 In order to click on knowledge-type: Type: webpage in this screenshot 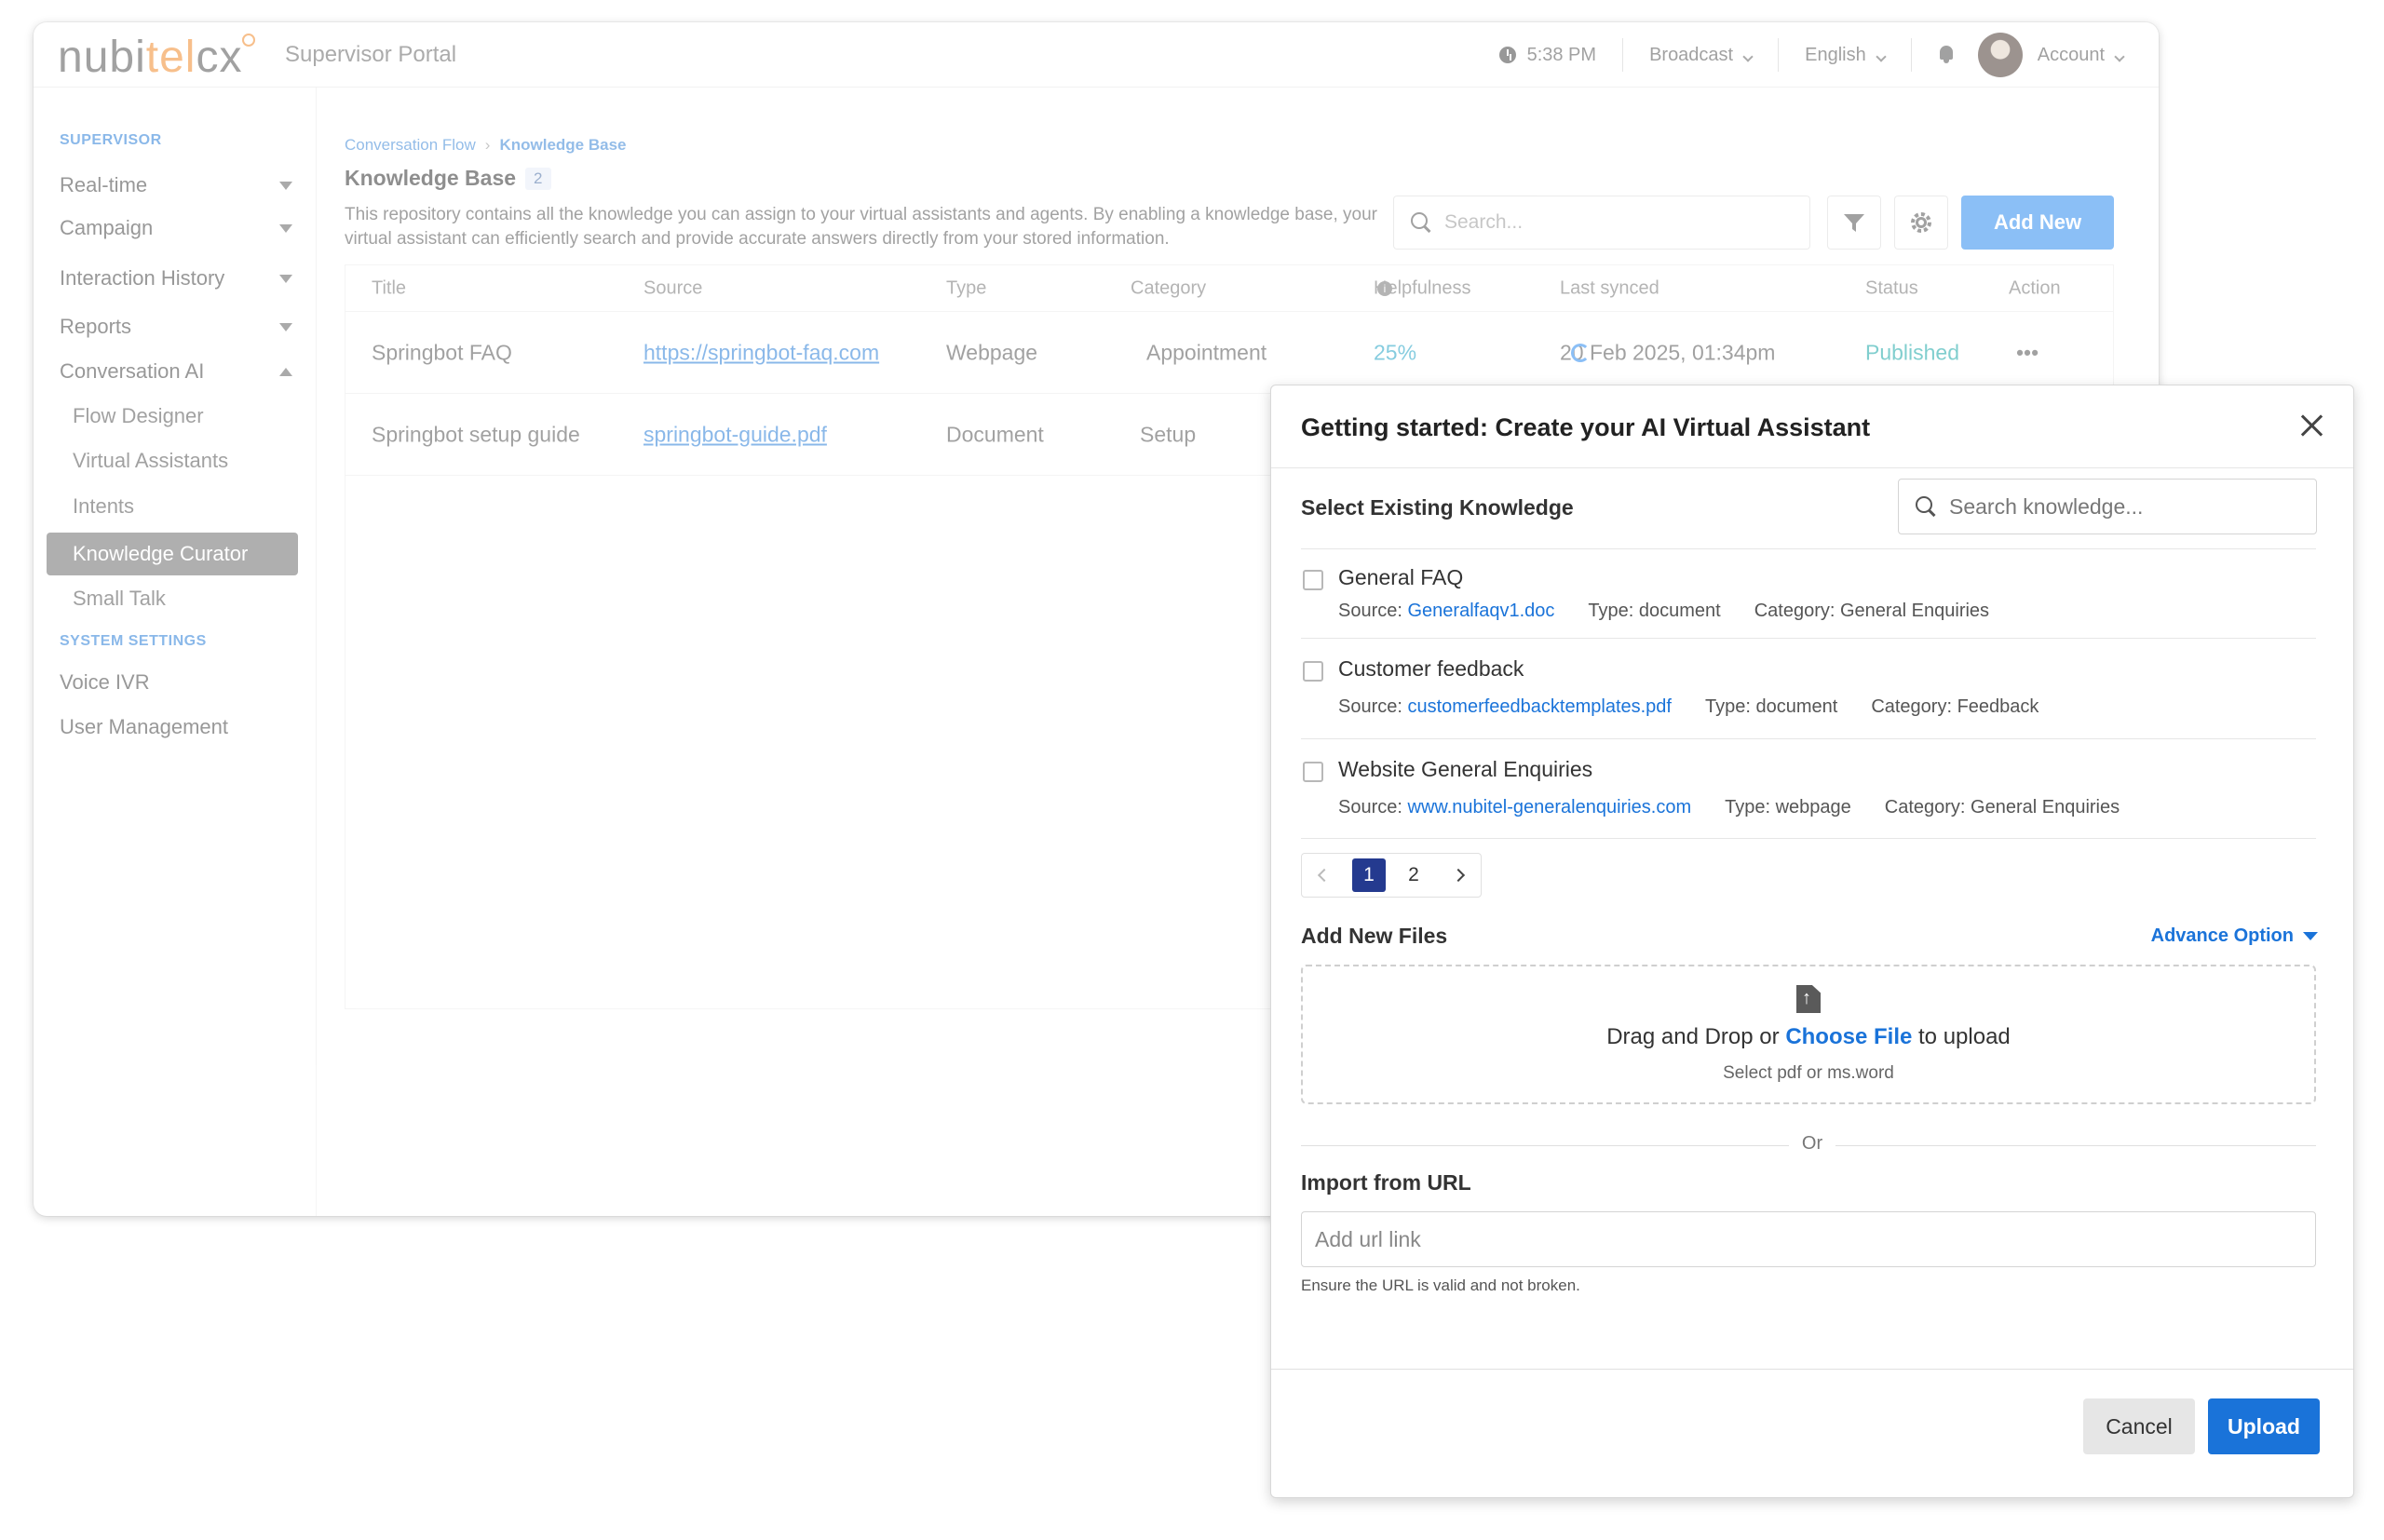, I will do `click(1788, 807)`.